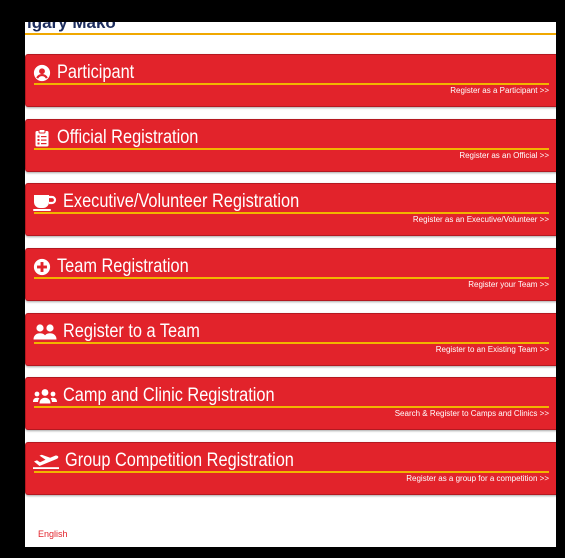 The image size is (565, 558). What do you see at coordinates (499, 90) in the screenshot?
I see `participant-link: Register as a Participant >>` at bounding box center [499, 90].